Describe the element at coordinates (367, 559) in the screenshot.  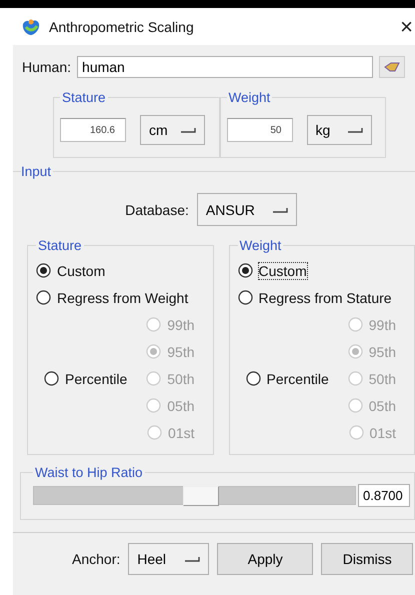
I see `action-button: Dismiss` at that location.